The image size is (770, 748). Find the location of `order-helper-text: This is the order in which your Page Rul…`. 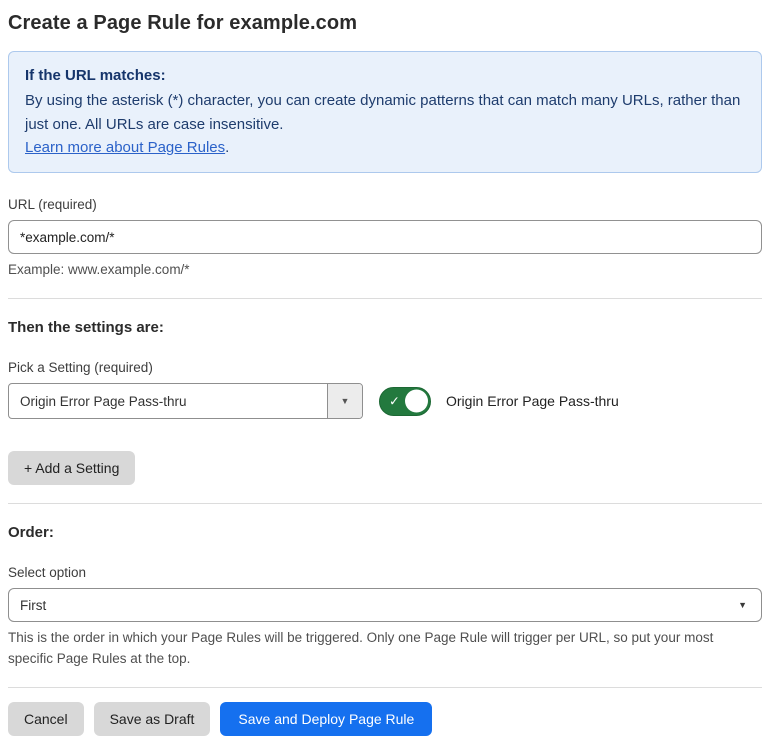

order-helper-text: This is the order in which your Page Rul… is located at coordinates (361, 648).